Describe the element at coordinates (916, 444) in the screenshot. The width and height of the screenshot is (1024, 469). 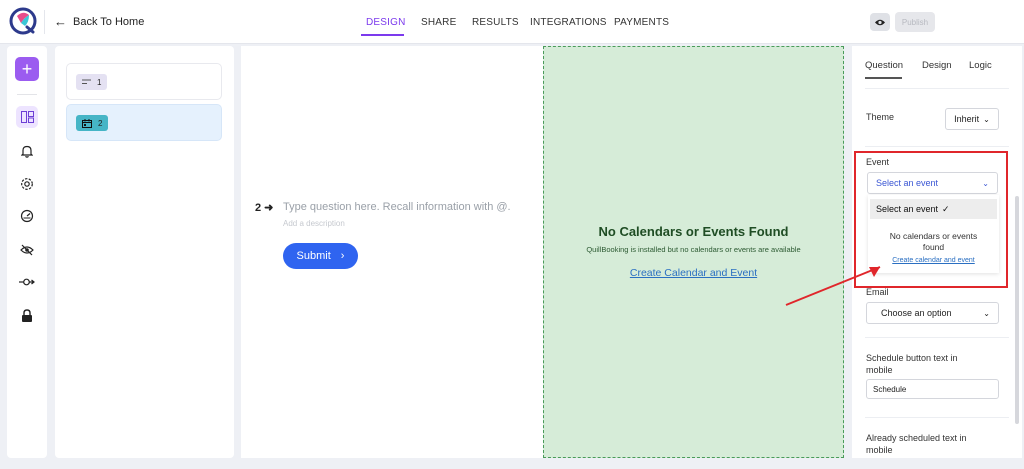
I see `already-scheduled-label: Already scheduled text in mobile` at that location.